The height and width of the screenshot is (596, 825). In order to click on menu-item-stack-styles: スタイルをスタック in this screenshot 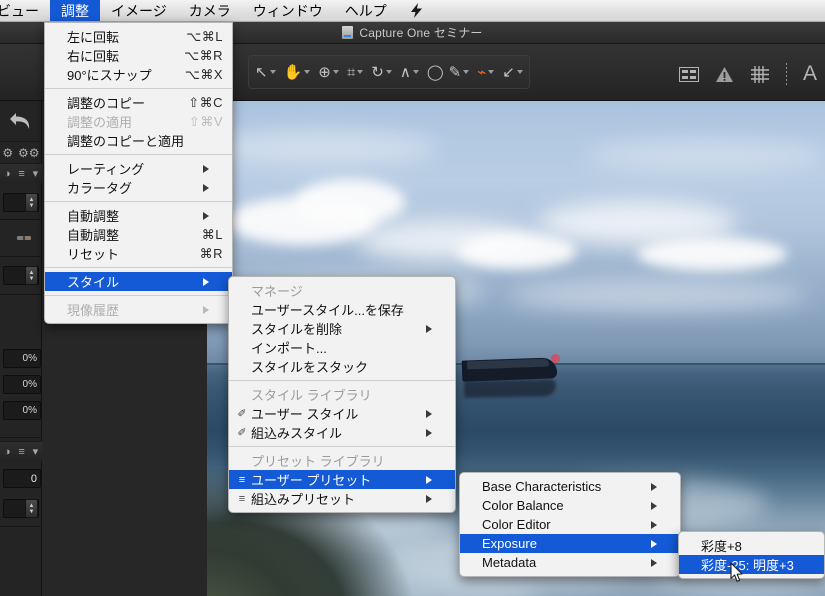, I will do `click(342, 366)`.